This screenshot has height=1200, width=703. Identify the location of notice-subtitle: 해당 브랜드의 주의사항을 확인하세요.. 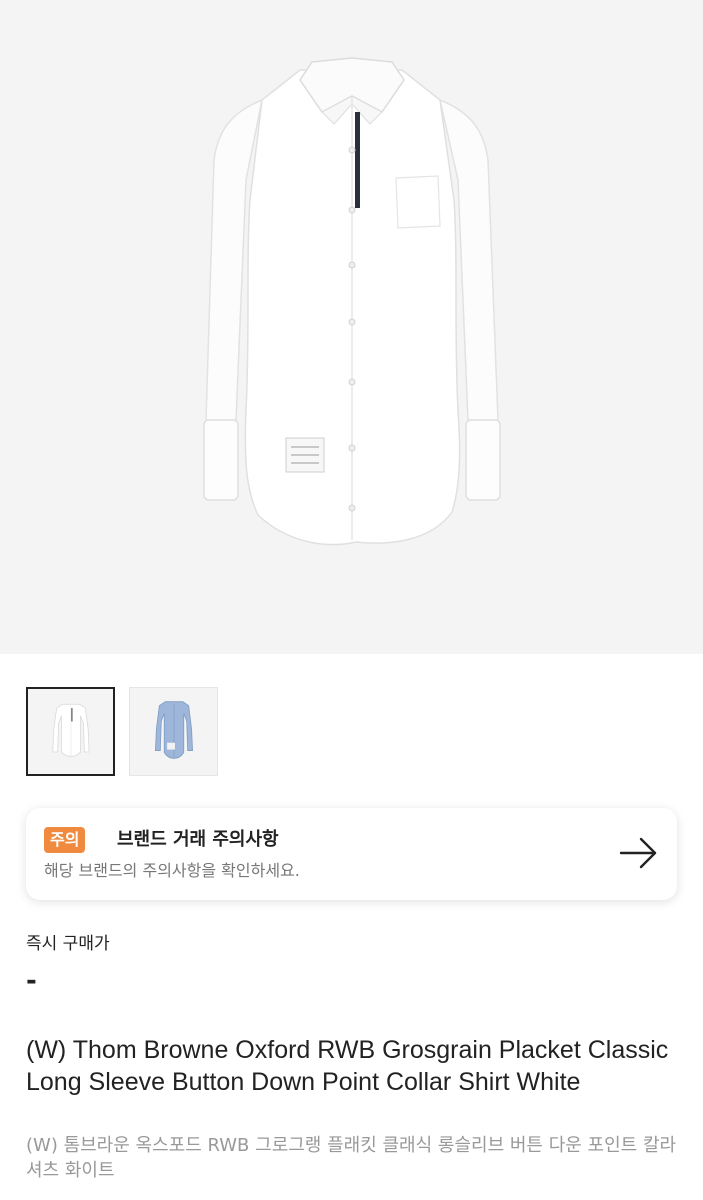
(172, 870).